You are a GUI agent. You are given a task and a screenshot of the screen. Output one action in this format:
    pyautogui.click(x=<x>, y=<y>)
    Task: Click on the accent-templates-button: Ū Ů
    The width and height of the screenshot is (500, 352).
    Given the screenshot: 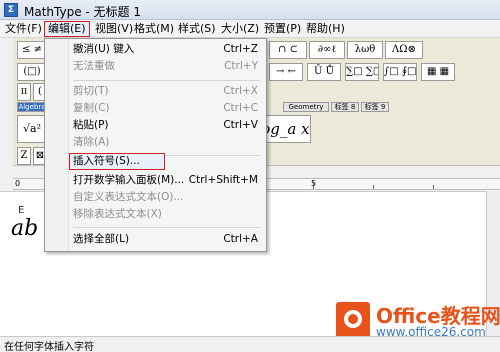 What is the action you would take?
    pyautogui.click(x=324, y=72)
    